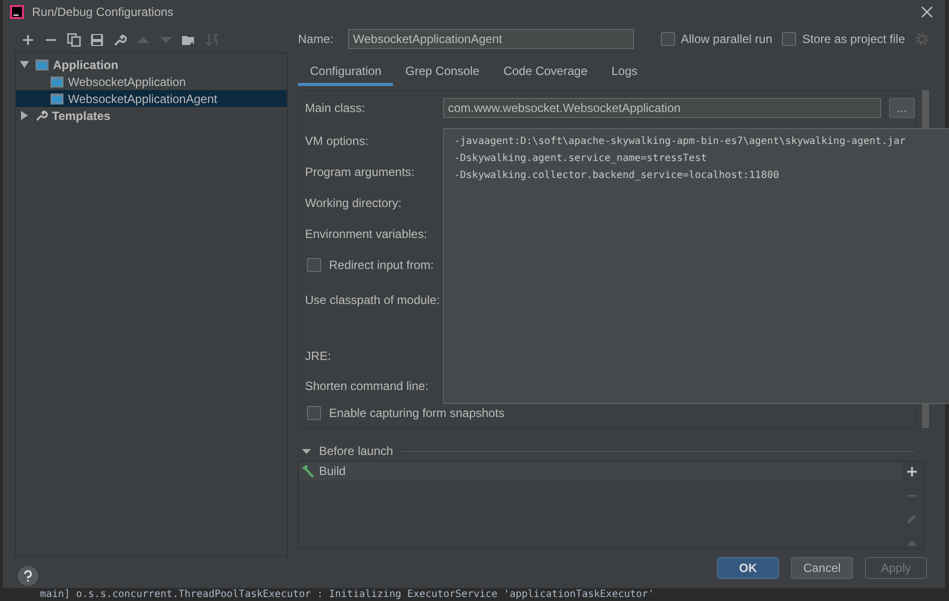 The width and height of the screenshot is (949, 601). What do you see at coordinates (491, 39) in the screenshot?
I see `name-field: WebsocketApplicationAgent` at bounding box center [491, 39].